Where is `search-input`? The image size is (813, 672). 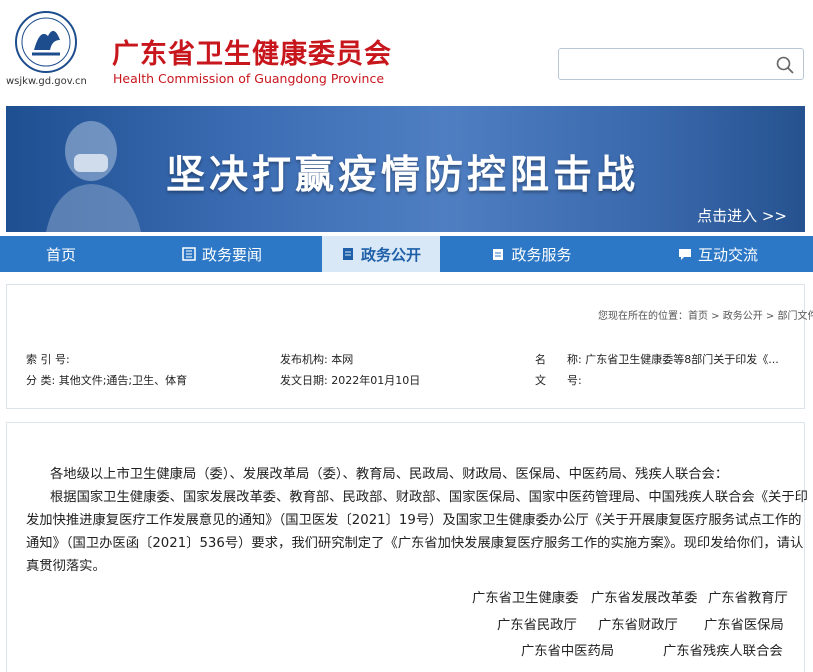 search-input is located at coordinates (667, 65).